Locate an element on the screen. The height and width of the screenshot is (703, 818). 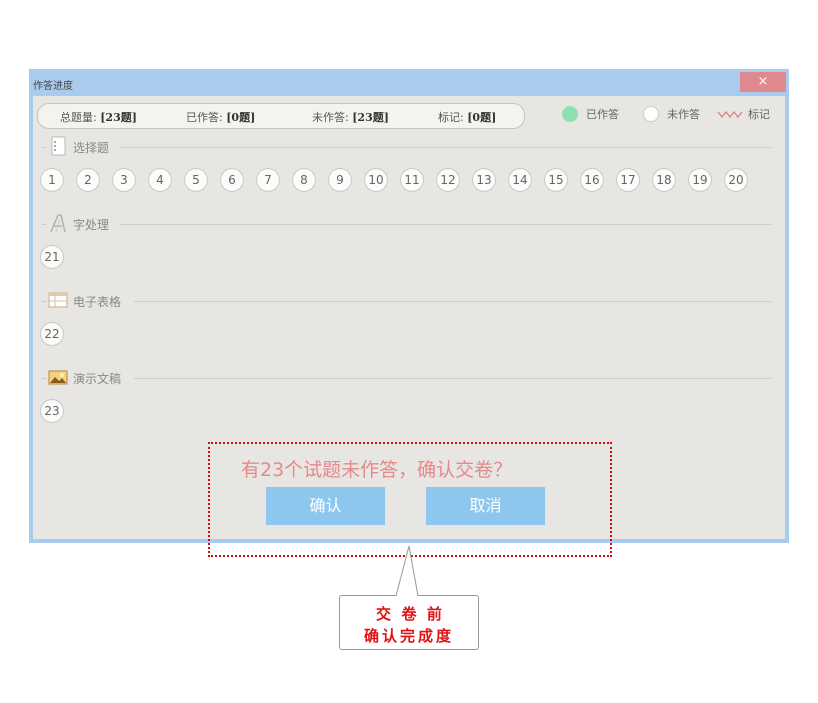
callout-line-1: 交 卷 前 is located at coordinates (409, 614).